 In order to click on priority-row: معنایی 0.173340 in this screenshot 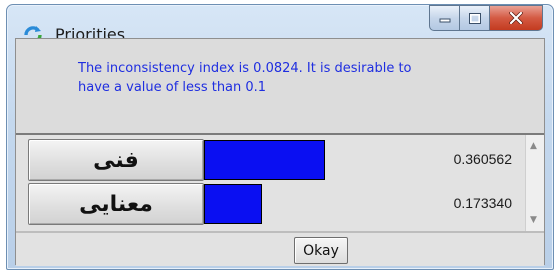, I will do `click(270, 205)`.